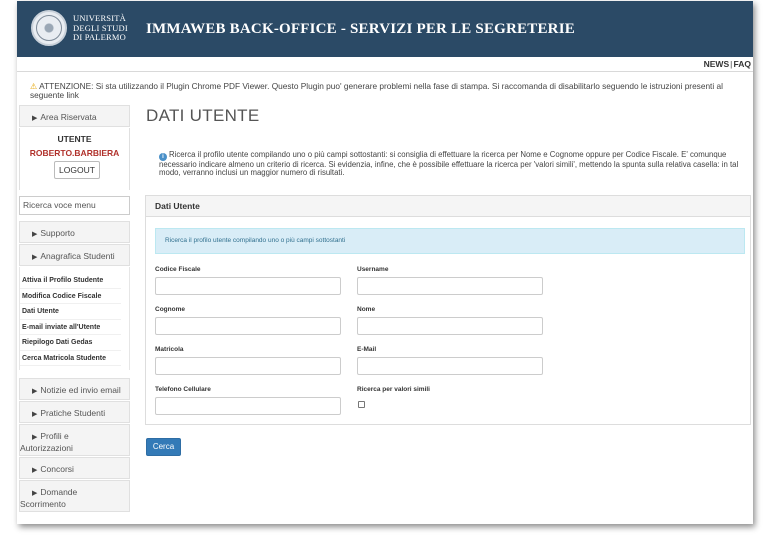 The width and height of the screenshot is (764, 542). Describe the element at coordinates (448, 206) in the screenshot. I see `panel-title: Dati Utente` at that location.